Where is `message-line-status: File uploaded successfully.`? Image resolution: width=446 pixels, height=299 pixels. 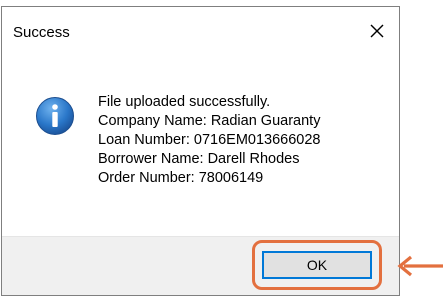
message-line-status: File uploaded successfully. is located at coordinates (184, 102).